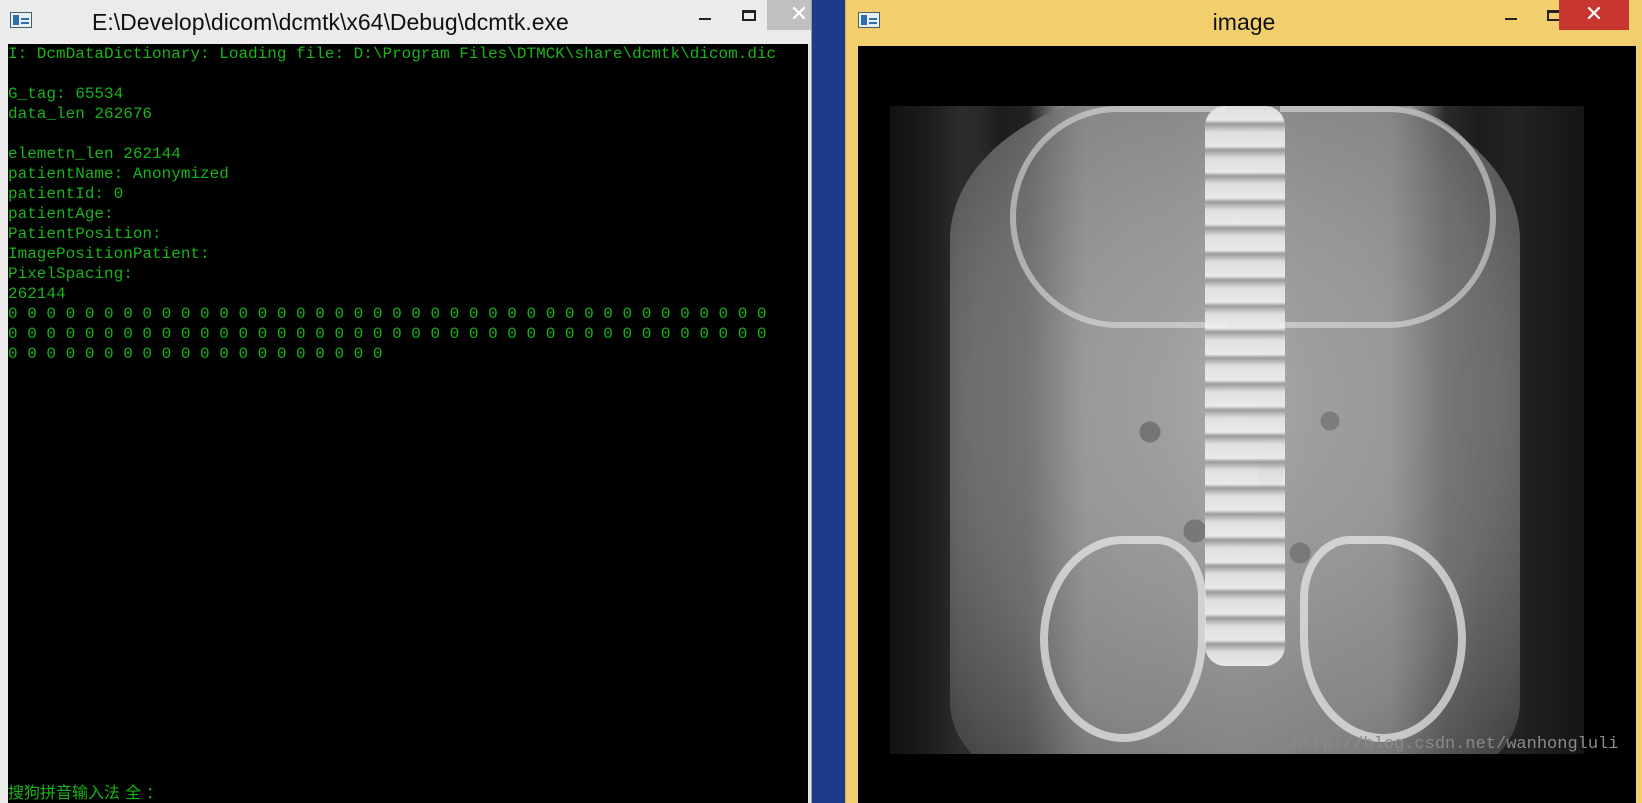 Image resolution: width=1642 pixels, height=803 pixels. I want to click on console-line: data_len 262676, so click(80, 114).